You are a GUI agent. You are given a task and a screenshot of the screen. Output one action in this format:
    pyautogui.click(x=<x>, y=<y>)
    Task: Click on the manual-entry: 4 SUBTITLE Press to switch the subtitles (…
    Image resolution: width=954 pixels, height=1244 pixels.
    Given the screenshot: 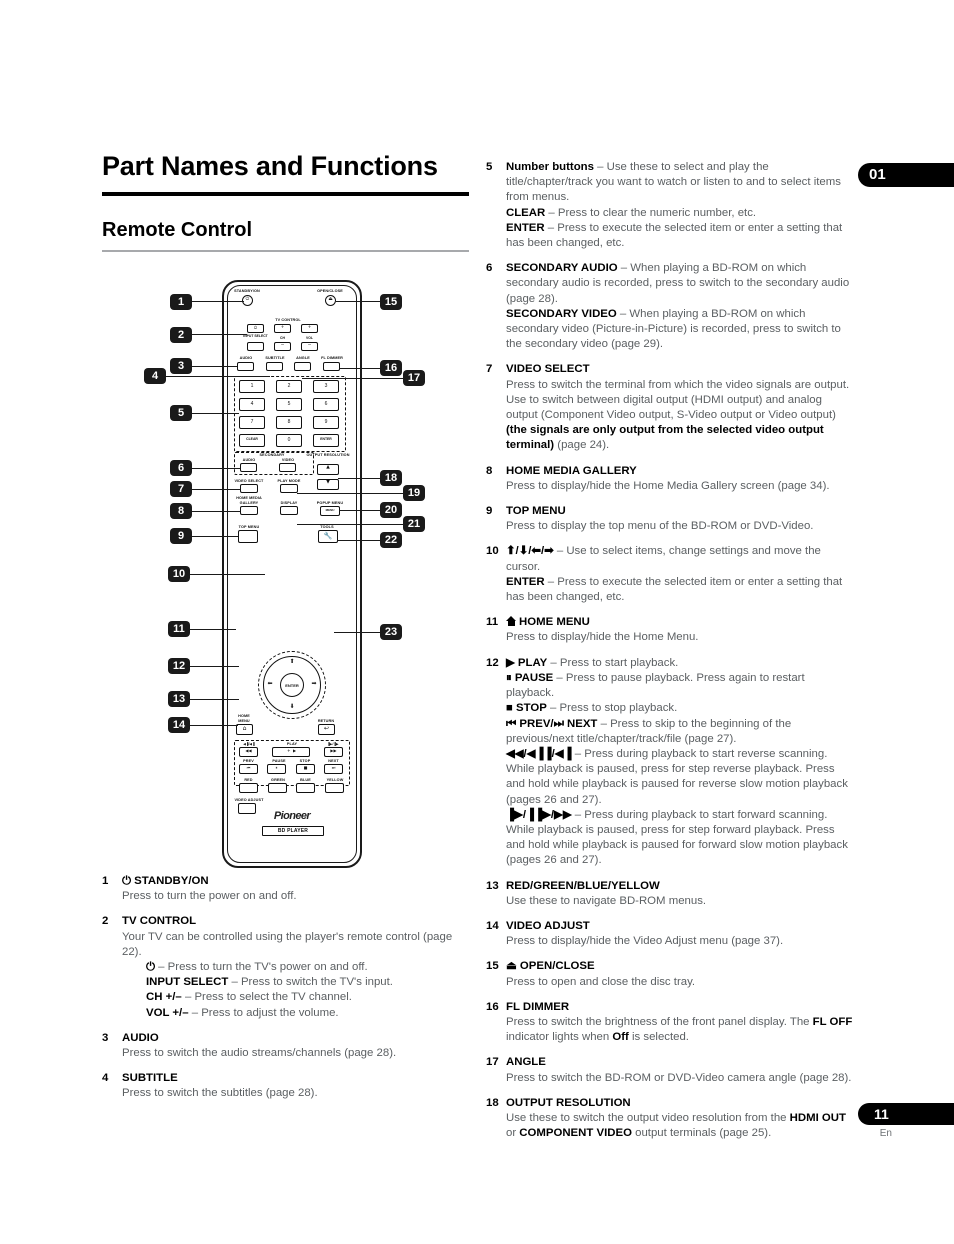 What is the action you would take?
    pyautogui.click(x=286, y=1086)
    